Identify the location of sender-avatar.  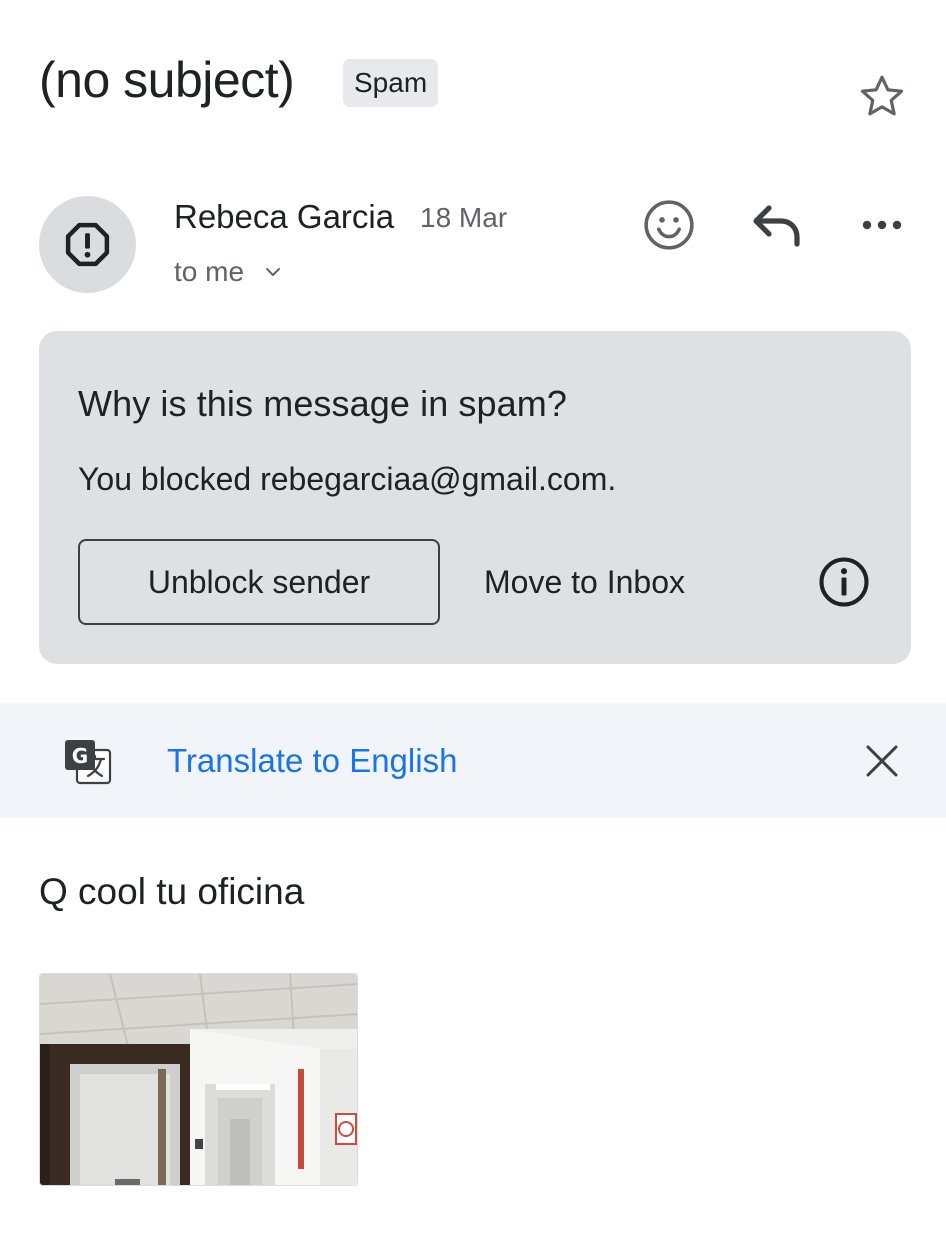
(87, 244).